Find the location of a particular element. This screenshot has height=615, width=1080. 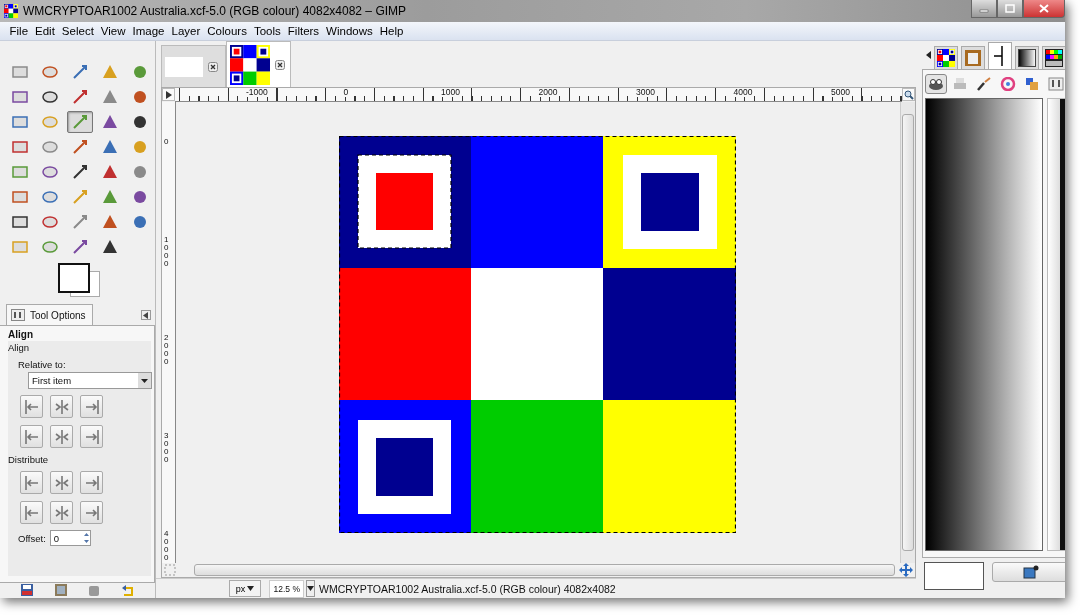

ruler-label: 3000 is located at coordinates (167, 448).